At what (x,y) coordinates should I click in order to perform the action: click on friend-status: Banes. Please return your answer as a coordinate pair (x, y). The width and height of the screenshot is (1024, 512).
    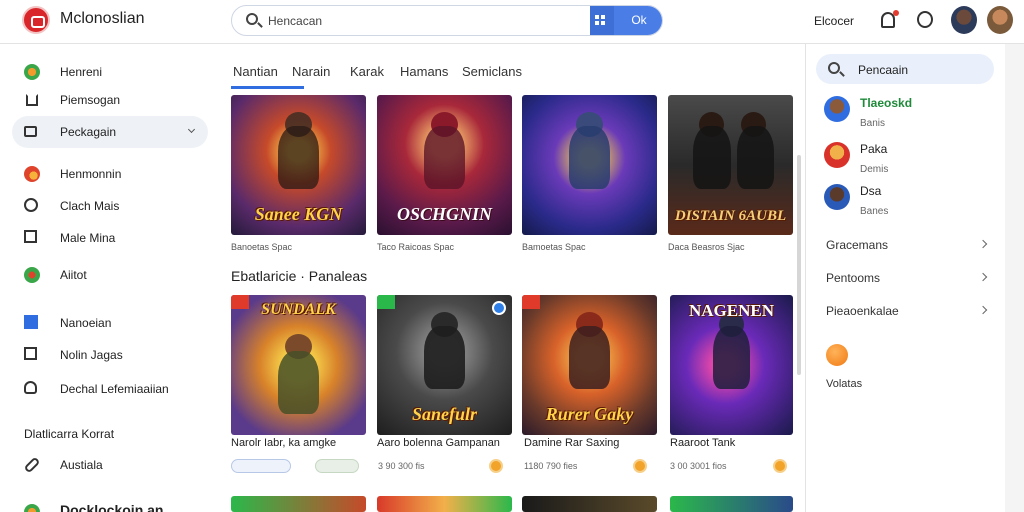
    Looking at the image, I should click on (874, 211).